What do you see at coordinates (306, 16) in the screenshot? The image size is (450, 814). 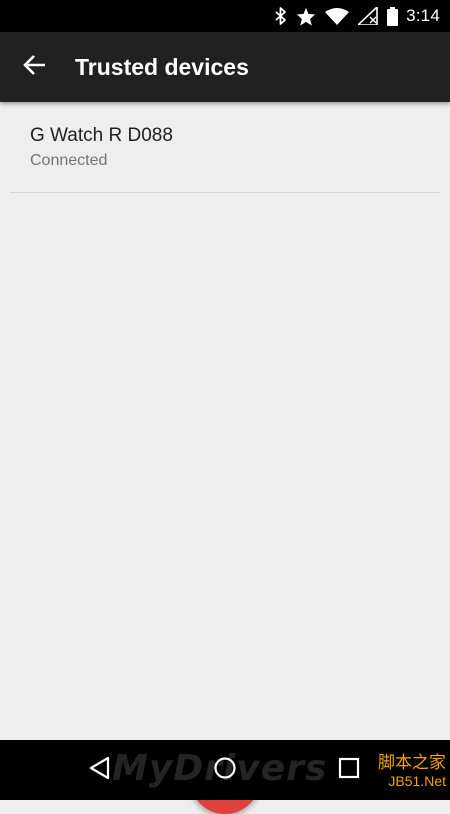 I see `star-icon` at bounding box center [306, 16].